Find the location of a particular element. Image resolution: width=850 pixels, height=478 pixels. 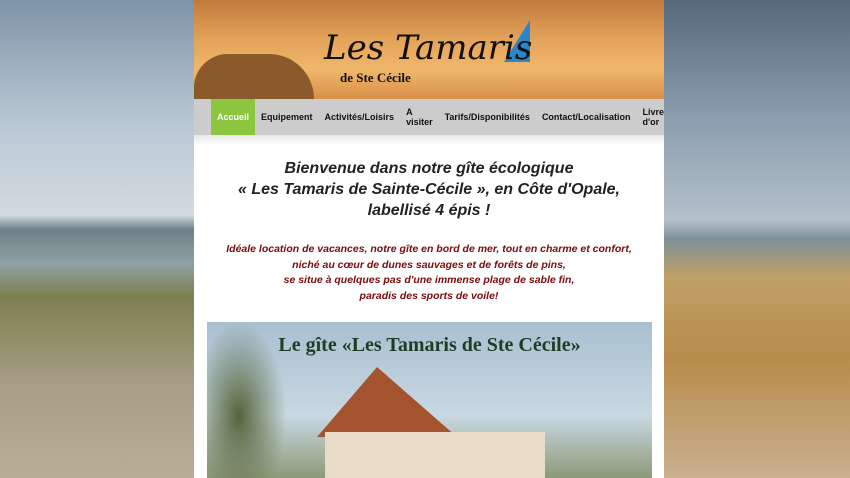

logo-subtitle: de Ste Cécile is located at coordinates (375, 77).